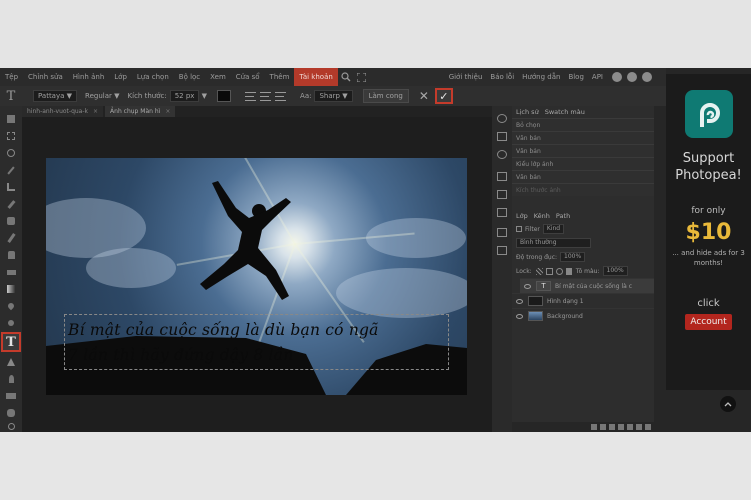 Image resolution: width=751 pixels, height=500 pixels. Describe the element at coordinates (63, 111) in the screenshot. I see `tab-hinh-anh: hinh-anh-vuot-qua-k ×` at that location.